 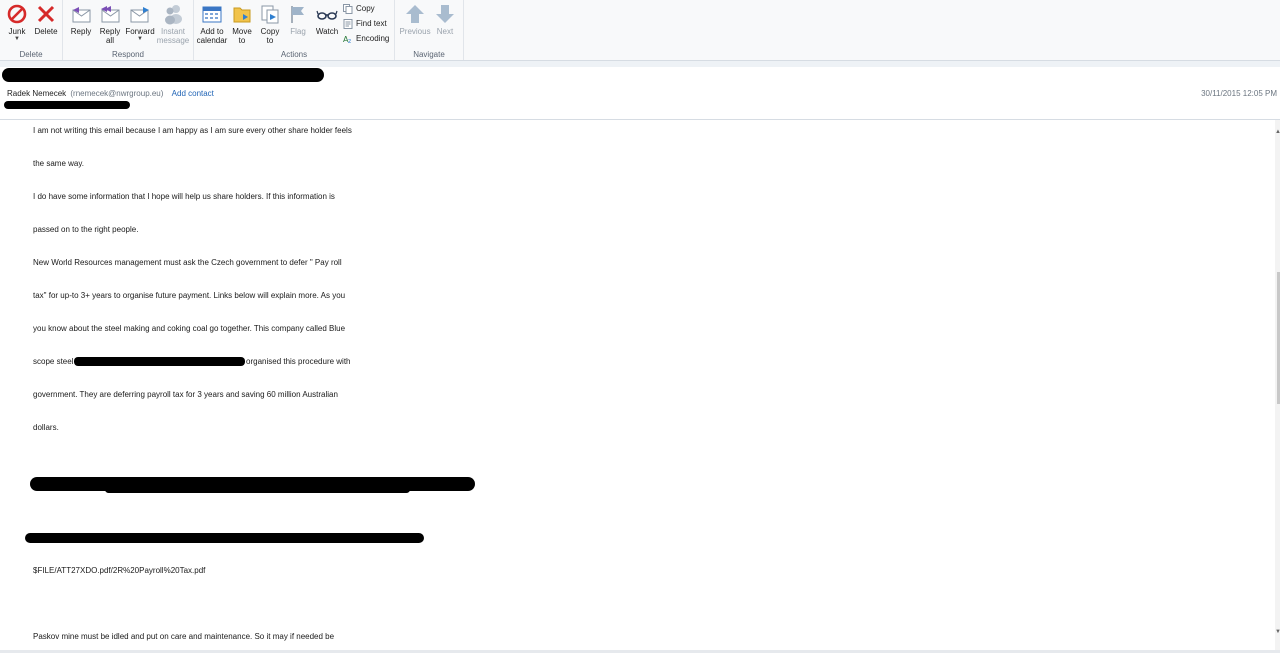 I want to click on copy-to-label-2: to, so click(x=270, y=40).